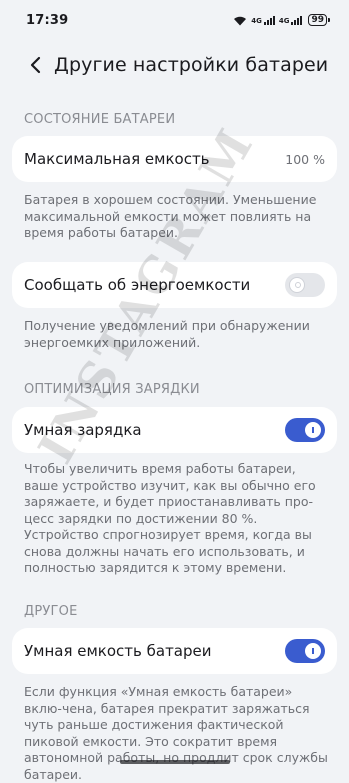 The width and height of the screenshot is (349, 783). What do you see at coordinates (117, 159) in the screenshot?
I see `max-capacity-label: Максимальная емкость` at bounding box center [117, 159].